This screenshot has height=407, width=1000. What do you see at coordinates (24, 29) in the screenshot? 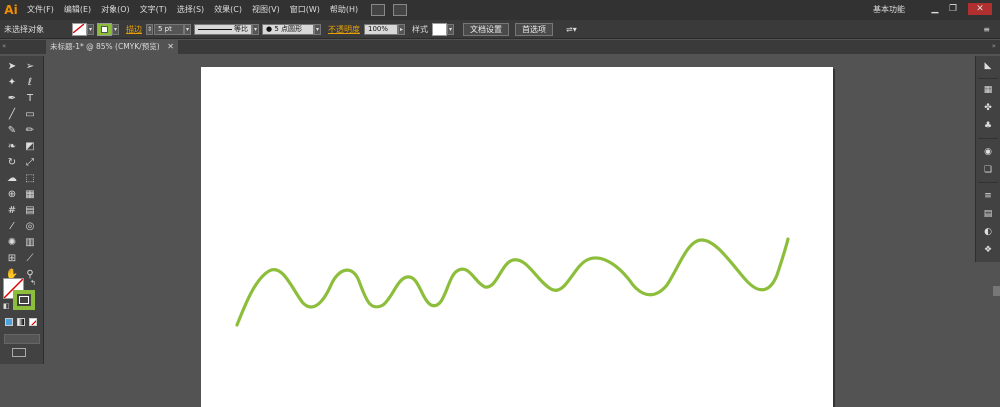
I see `selection-status: 未选择对象` at bounding box center [24, 29].